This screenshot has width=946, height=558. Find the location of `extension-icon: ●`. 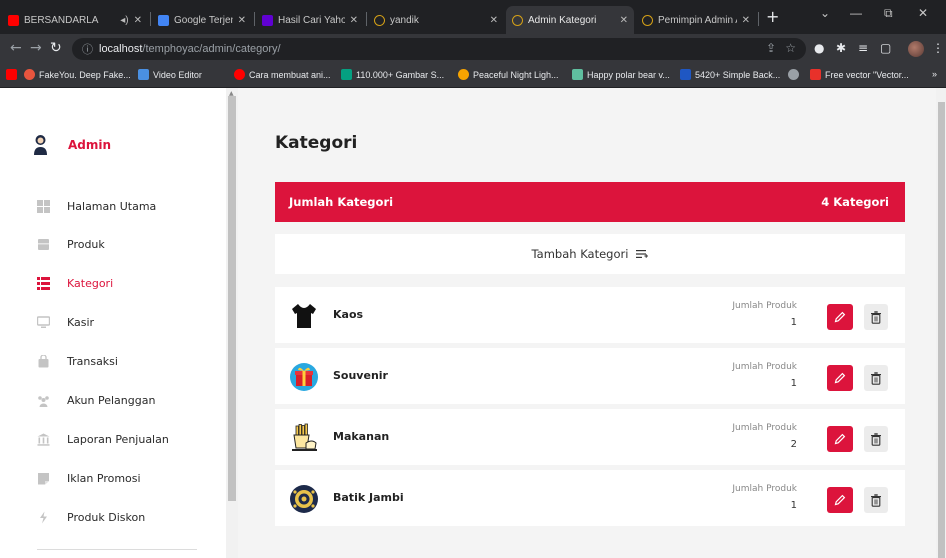

extension-icon: ● is located at coordinates (819, 48).